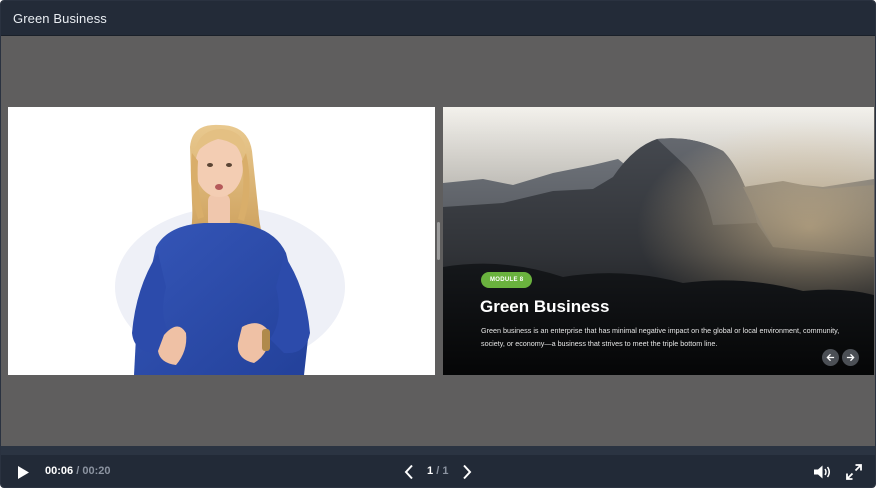 This screenshot has height=488, width=876. Describe the element at coordinates (545, 306) in the screenshot. I see `slide-title: Green Business` at that location.